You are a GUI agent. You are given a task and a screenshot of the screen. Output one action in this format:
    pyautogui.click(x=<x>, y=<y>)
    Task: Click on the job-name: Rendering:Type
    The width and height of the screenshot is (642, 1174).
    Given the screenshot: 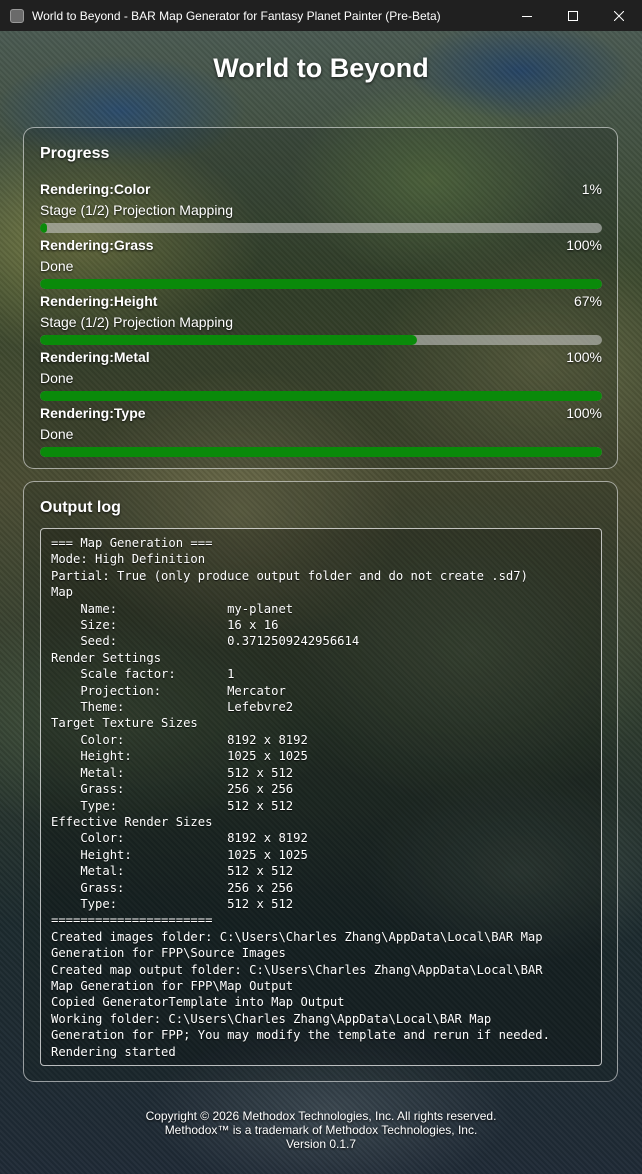 What is the action you would take?
    pyautogui.click(x=93, y=413)
    